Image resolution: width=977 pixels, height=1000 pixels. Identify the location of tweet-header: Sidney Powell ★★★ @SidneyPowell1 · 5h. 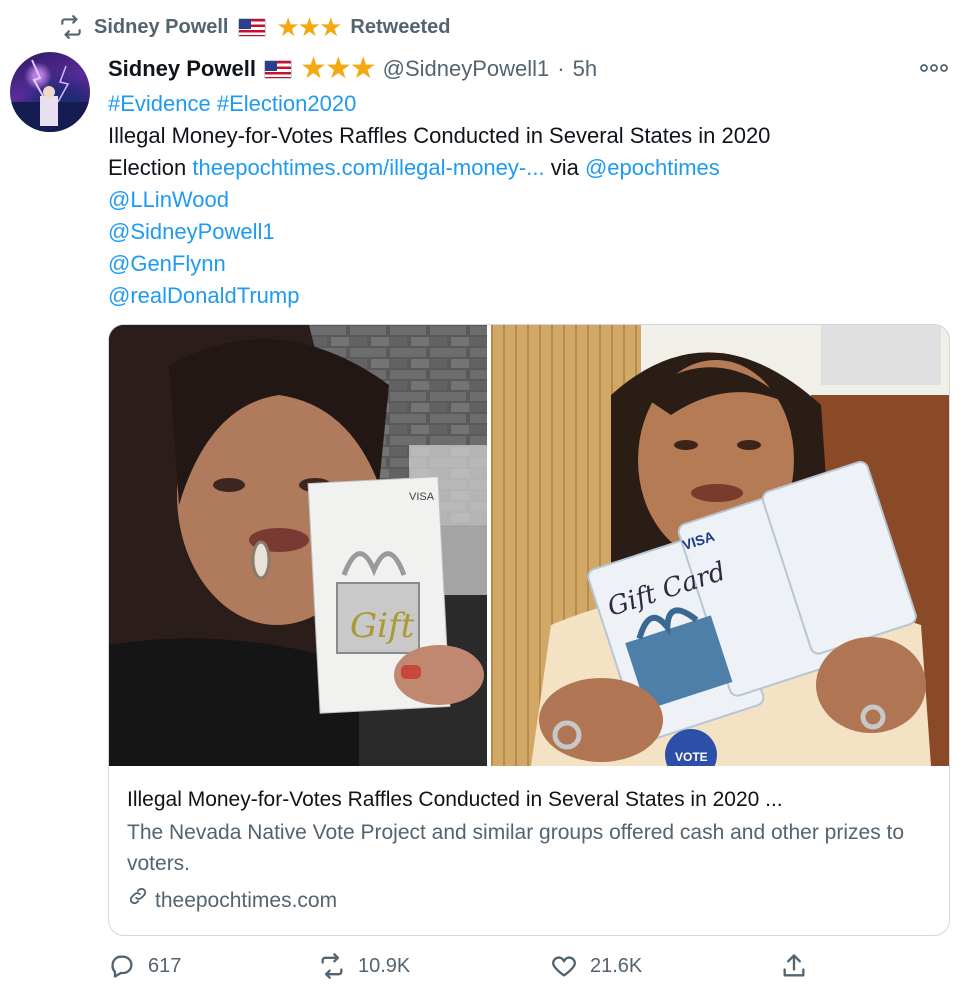
(352, 69).